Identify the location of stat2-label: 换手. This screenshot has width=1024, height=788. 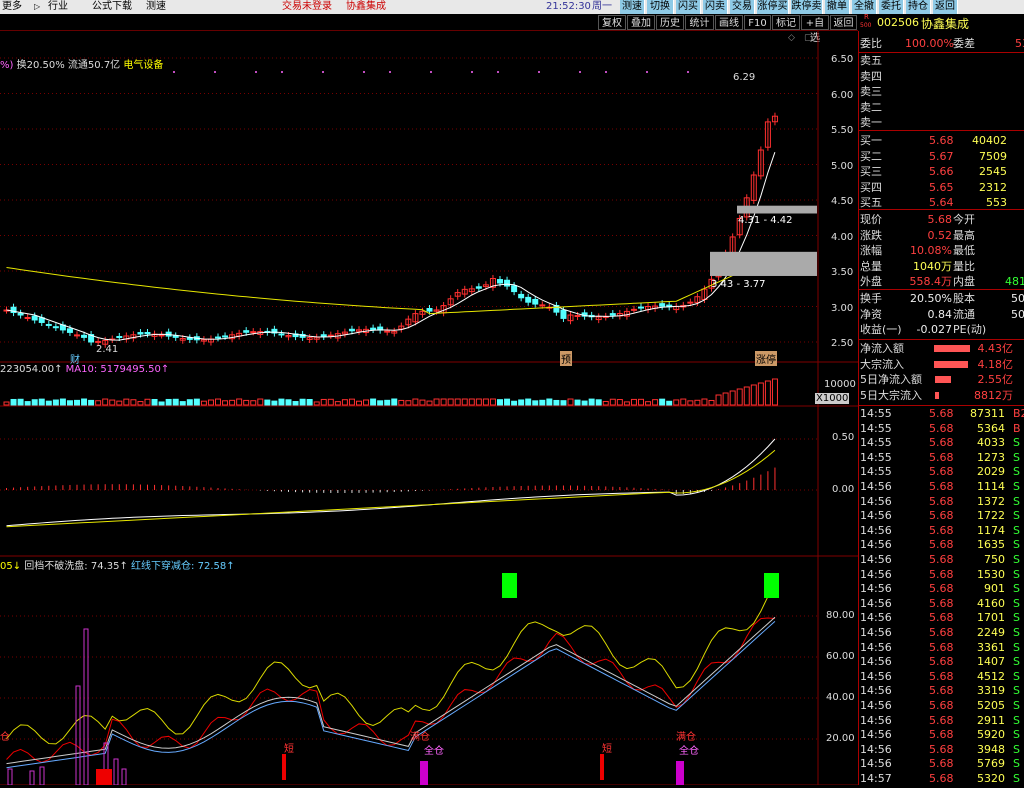
(871, 298).